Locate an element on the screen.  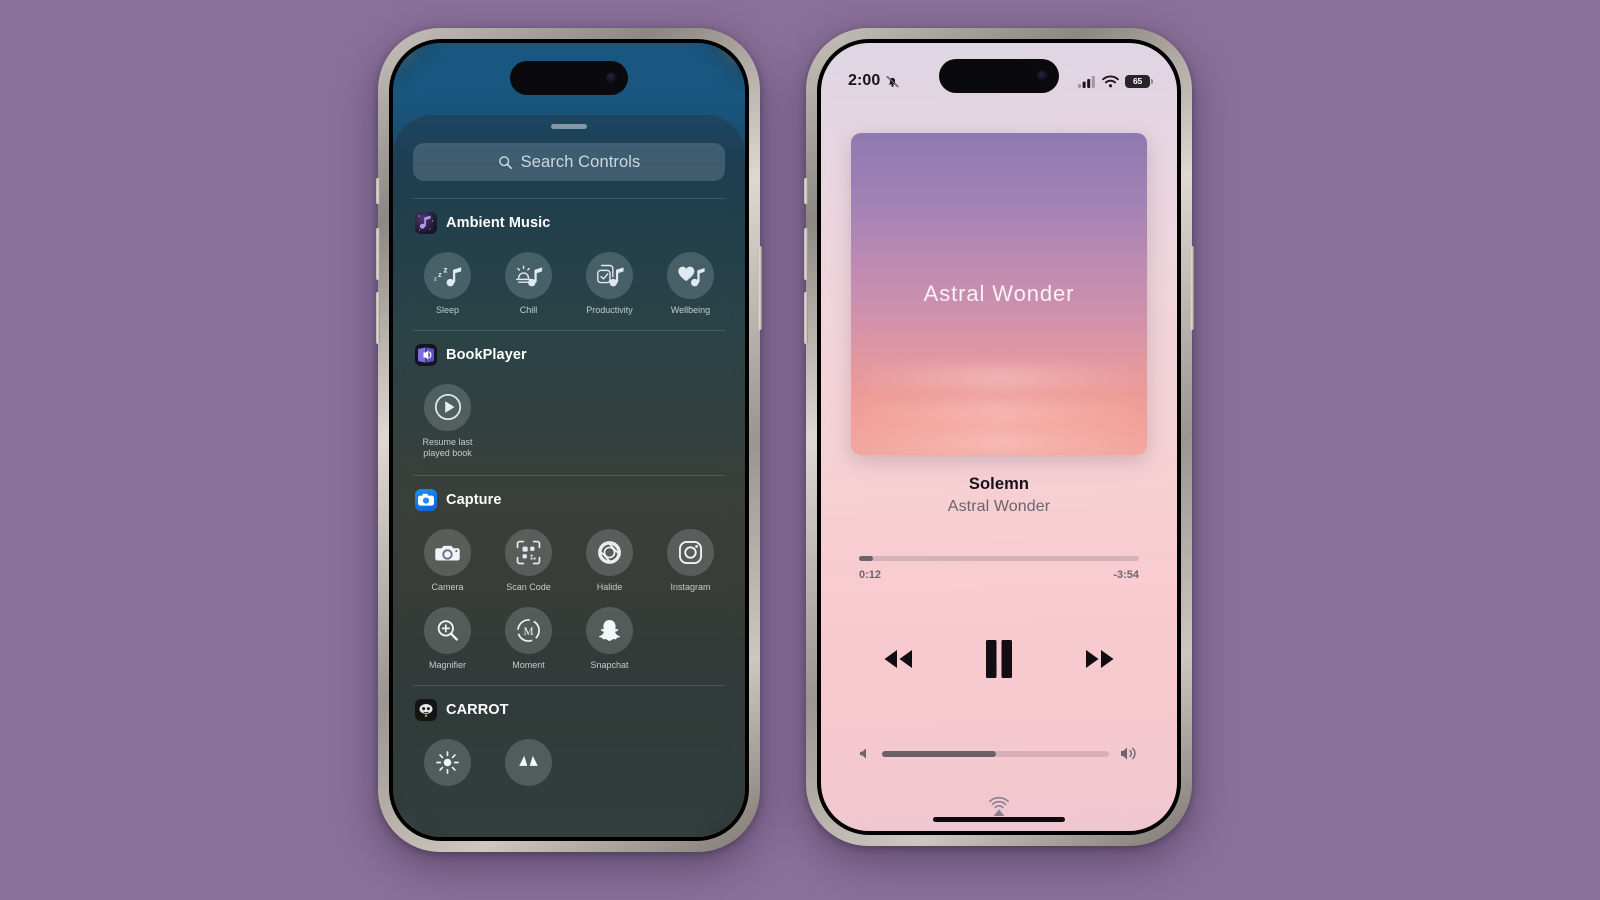
battery-indicator: 65 is located at coordinates (1139, 81).